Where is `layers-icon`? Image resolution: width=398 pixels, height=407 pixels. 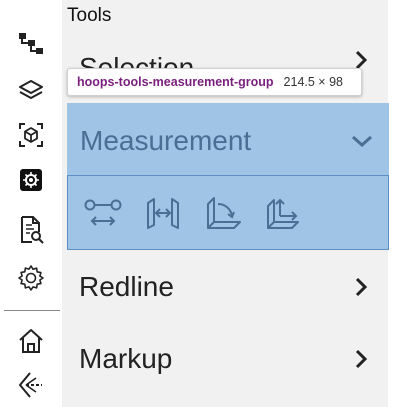
layers-icon is located at coordinates (31, 91).